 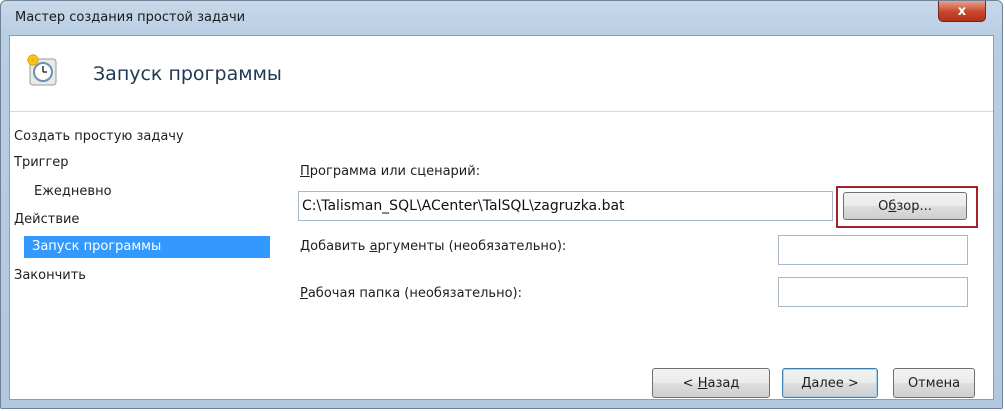 I want to click on nav-item-label: Действие, so click(x=47, y=219).